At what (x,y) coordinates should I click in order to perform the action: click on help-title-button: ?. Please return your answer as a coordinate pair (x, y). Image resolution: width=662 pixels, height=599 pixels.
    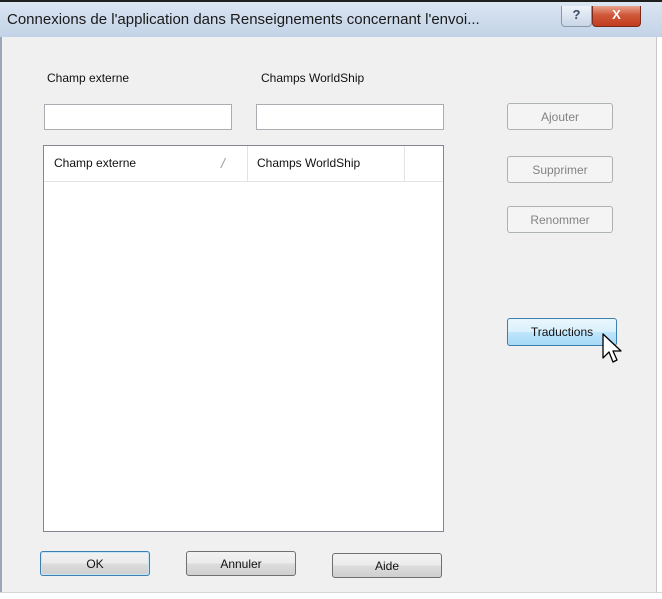
    Looking at the image, I should click on (576, 16).